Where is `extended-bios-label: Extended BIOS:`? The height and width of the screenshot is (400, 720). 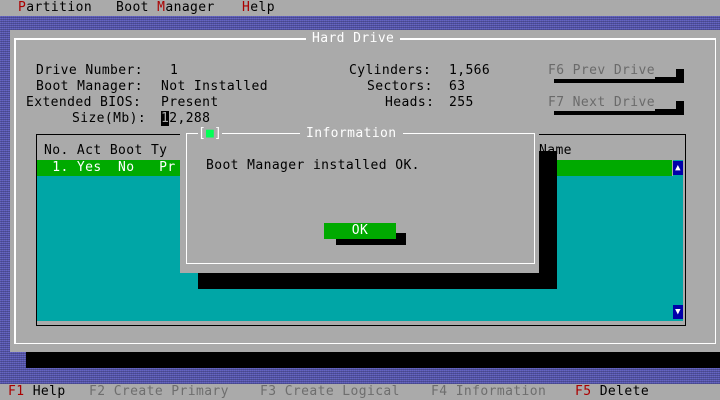 extended-bios-label: Extended BIOS: is located at coordinates (84, 102).